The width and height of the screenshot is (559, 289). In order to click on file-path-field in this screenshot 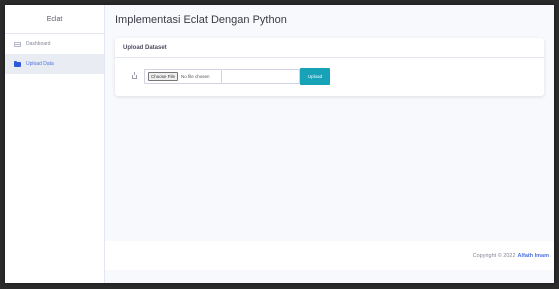, I will do `click(261, 76)`.